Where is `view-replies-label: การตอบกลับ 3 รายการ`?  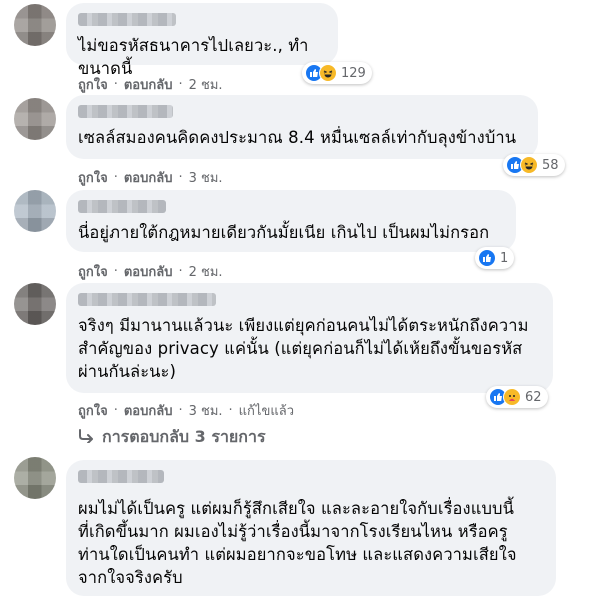 view-replies-label: การตอบกลับ 3 รายการ is located at coordinates (184, 437).